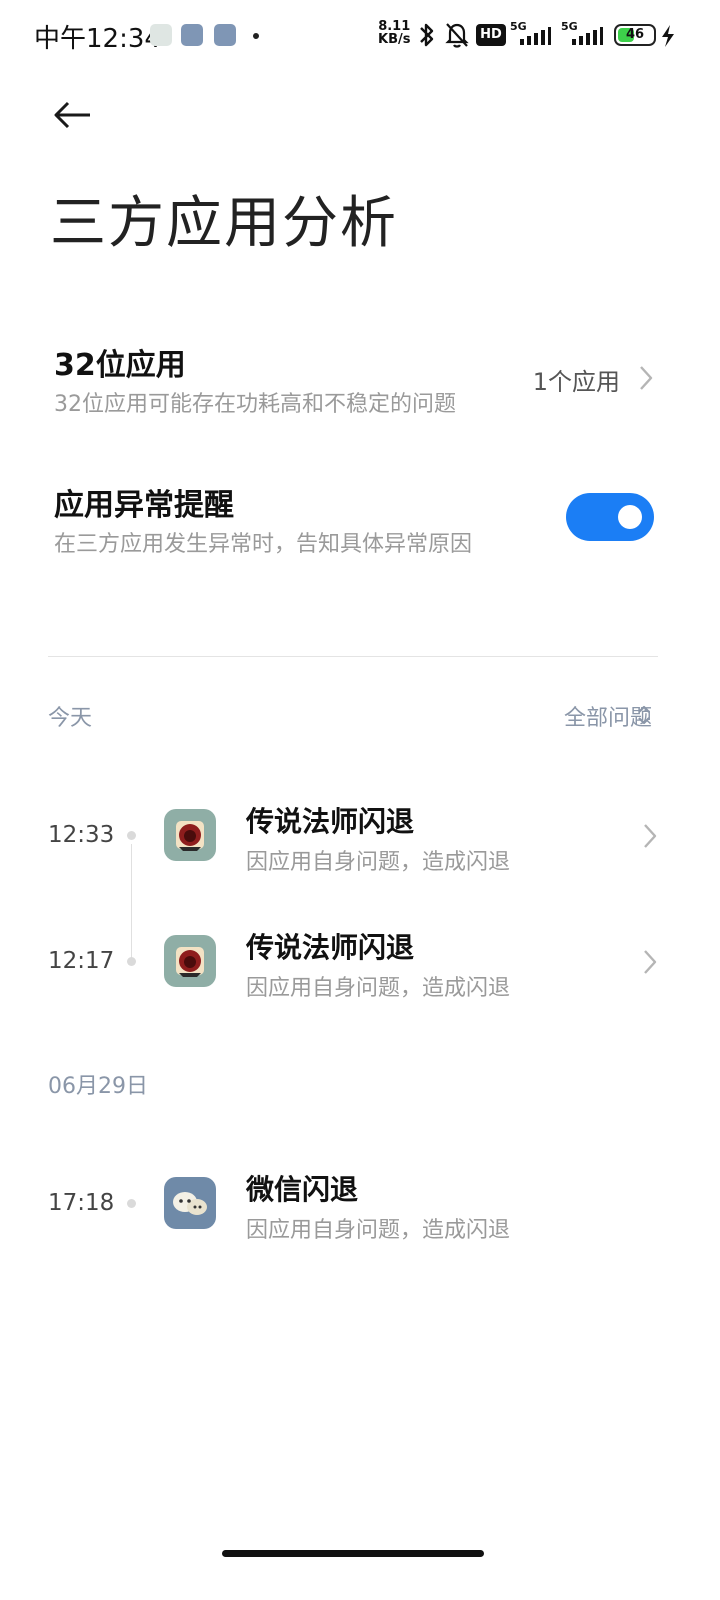 This screenshot has width=720, height=1600. Describe the element at coordinates (98, 1086) in the screenshot. I see `section-label-date: 06月29日` at that location.